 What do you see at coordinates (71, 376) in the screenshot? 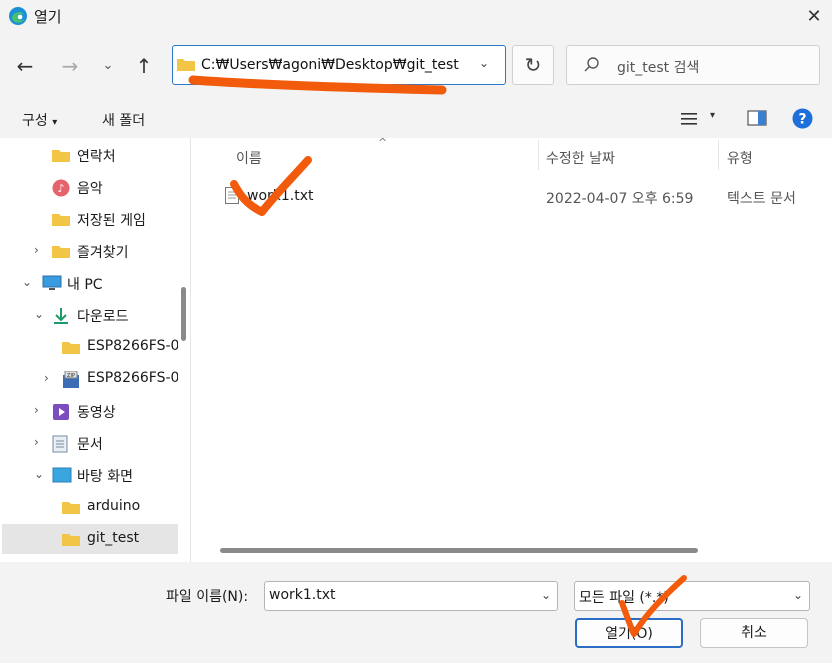
I see `svg-text: ZIP` at bounding box center [71, 376].